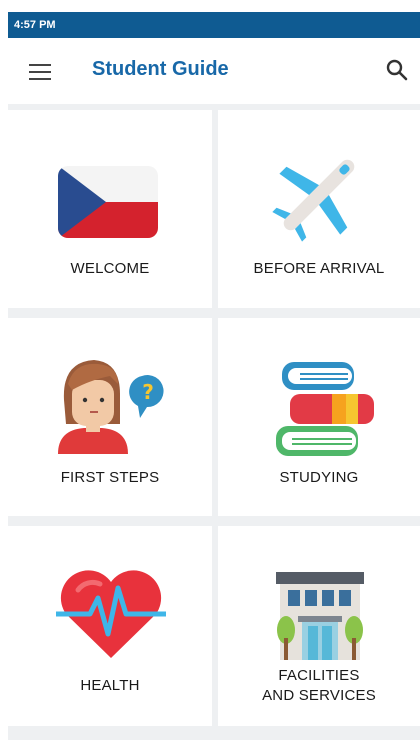 This screenshot has height=740, width=420. What do you see at coordinates (319, 477) in the screenshot?
I see `tile-label-studying: STUDYING` at bounding box center [319, 477].